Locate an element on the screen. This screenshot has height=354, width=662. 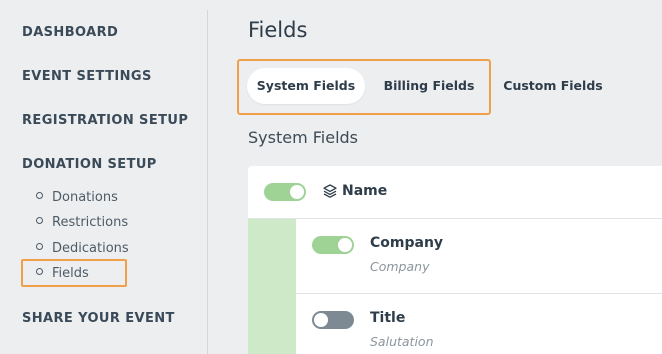
group-indent-stripe is located at coordinates (272, 286).